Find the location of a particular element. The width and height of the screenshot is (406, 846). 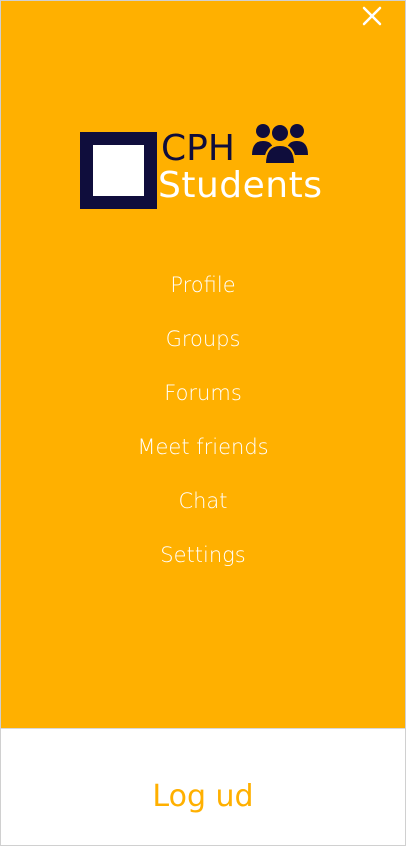

close-icon is located at coordinates (372, 16).